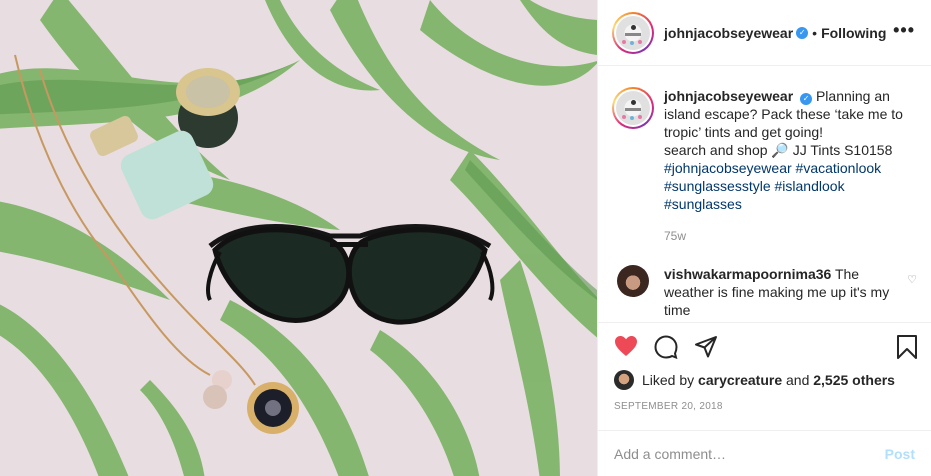  What do you see at coordinates (668, 380) in the screenshot?
I see `likes-prefix: Liked by` at bounding box center [668, 380].